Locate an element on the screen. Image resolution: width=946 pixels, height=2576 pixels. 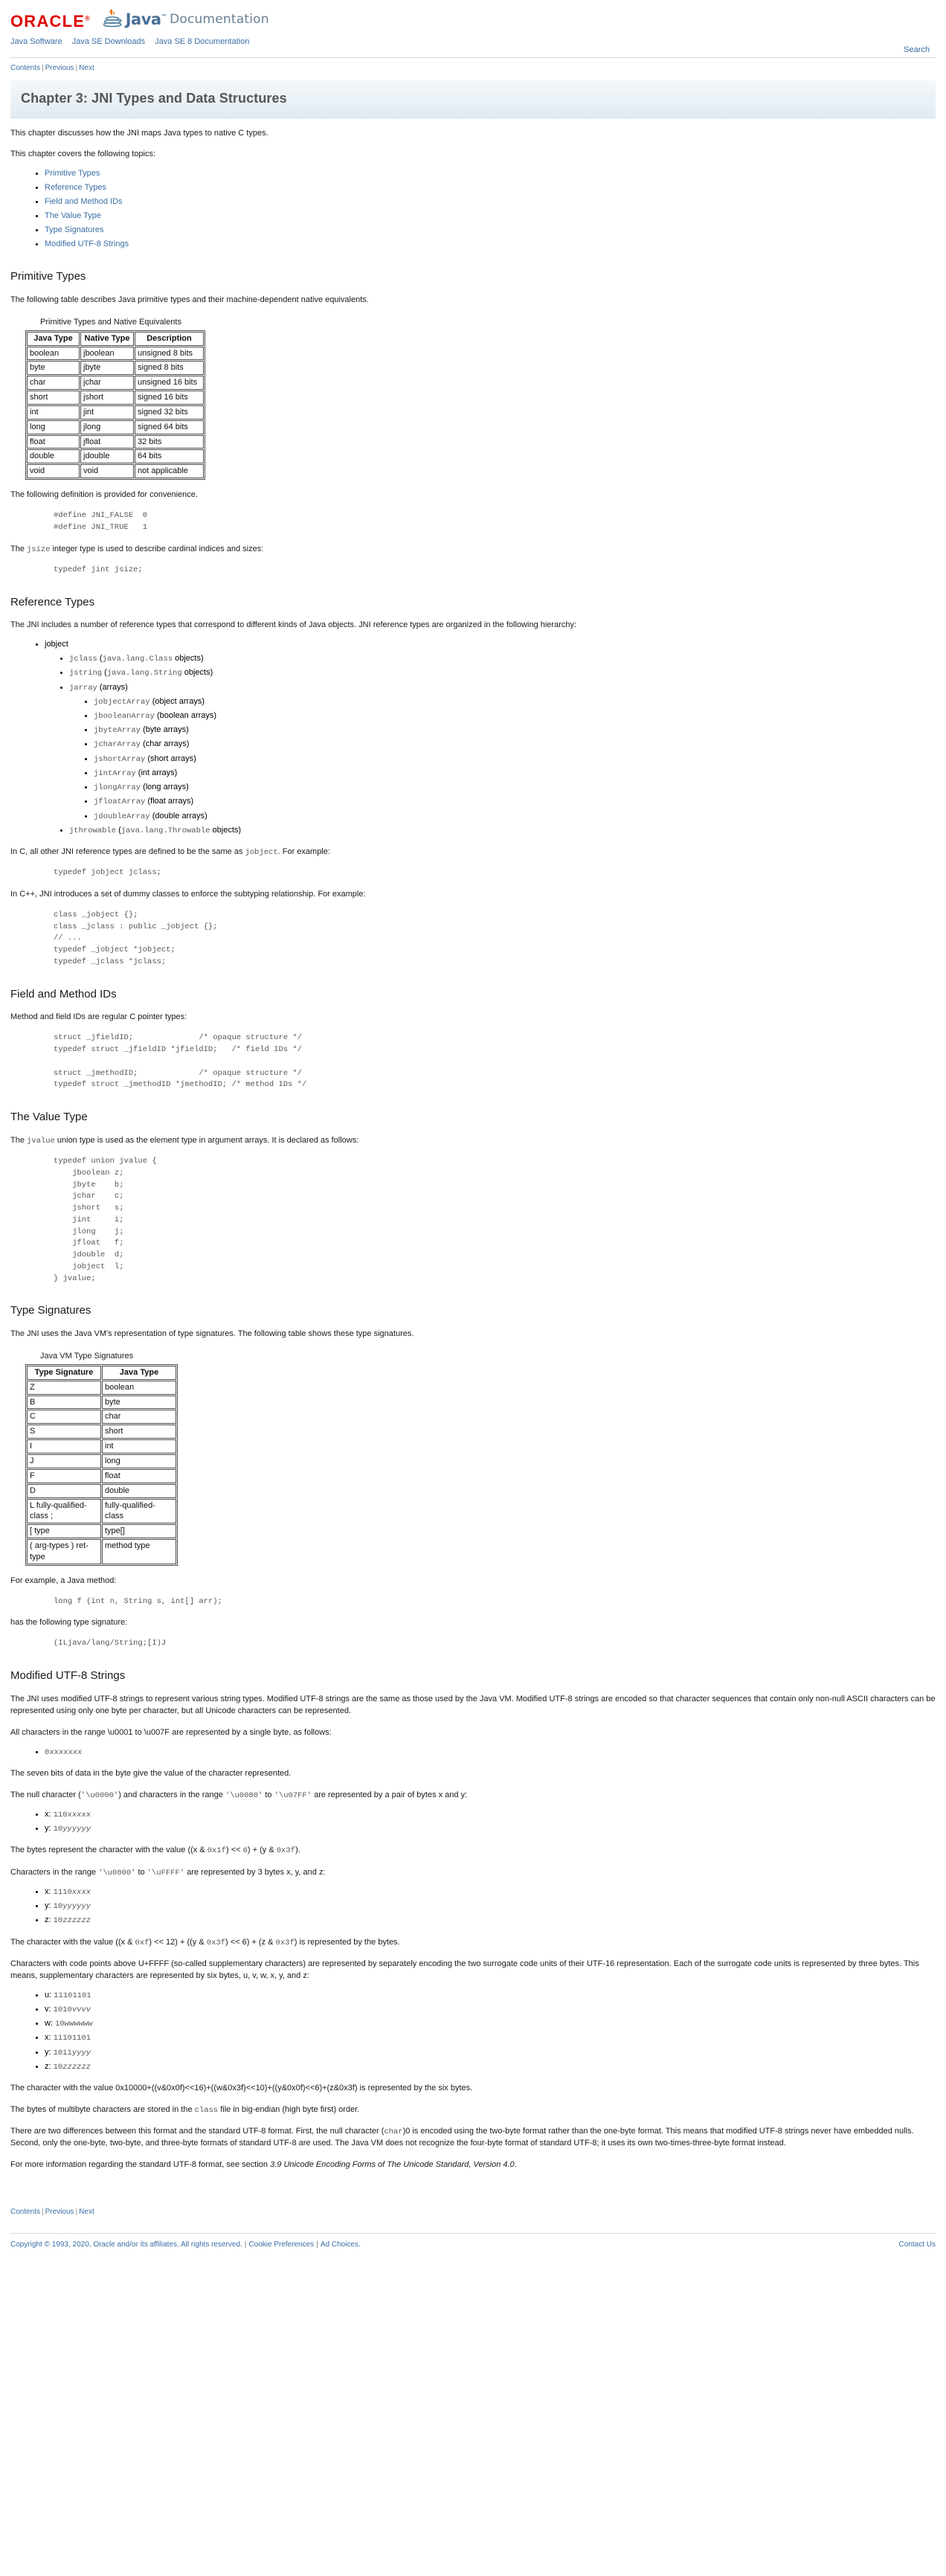
topic-link-reference-types: Reference Types is located at coordinates (75, 187).